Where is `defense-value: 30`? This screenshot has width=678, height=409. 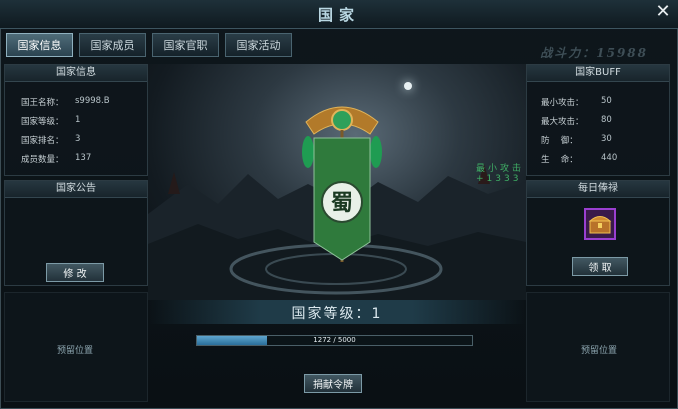
defense-value: 30 is located at coordinates (606, 139).